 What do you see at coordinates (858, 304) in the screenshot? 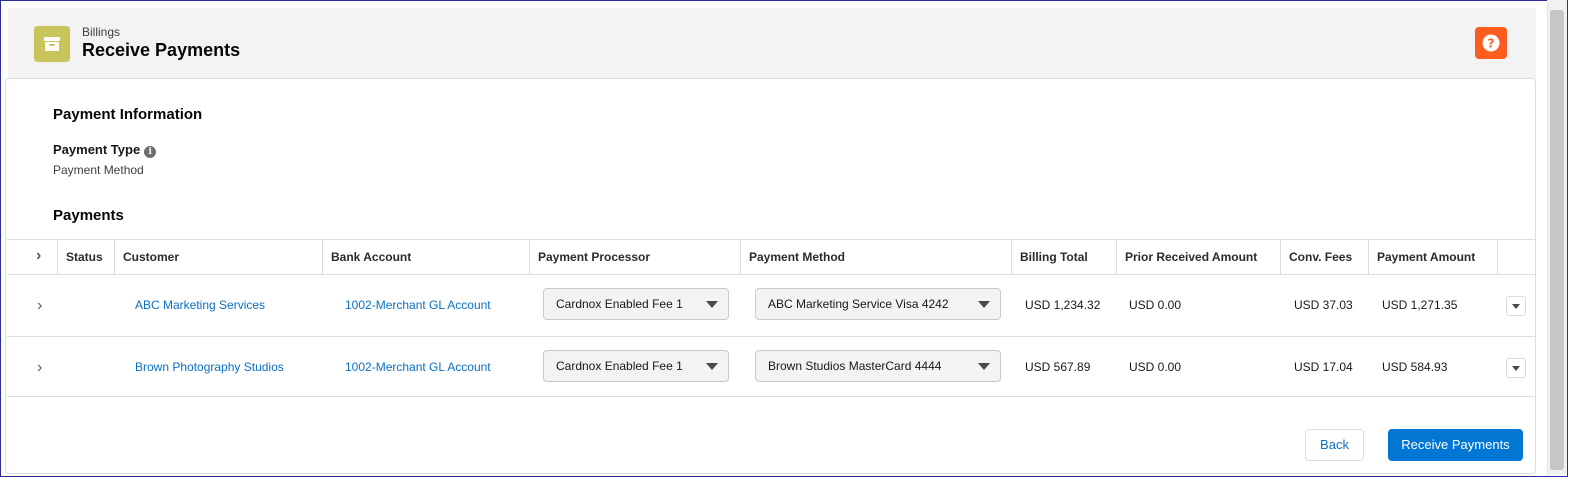
I see `payment-method-value: ABC Marketing Service Visa 4242` at bounding box center [858, 304].